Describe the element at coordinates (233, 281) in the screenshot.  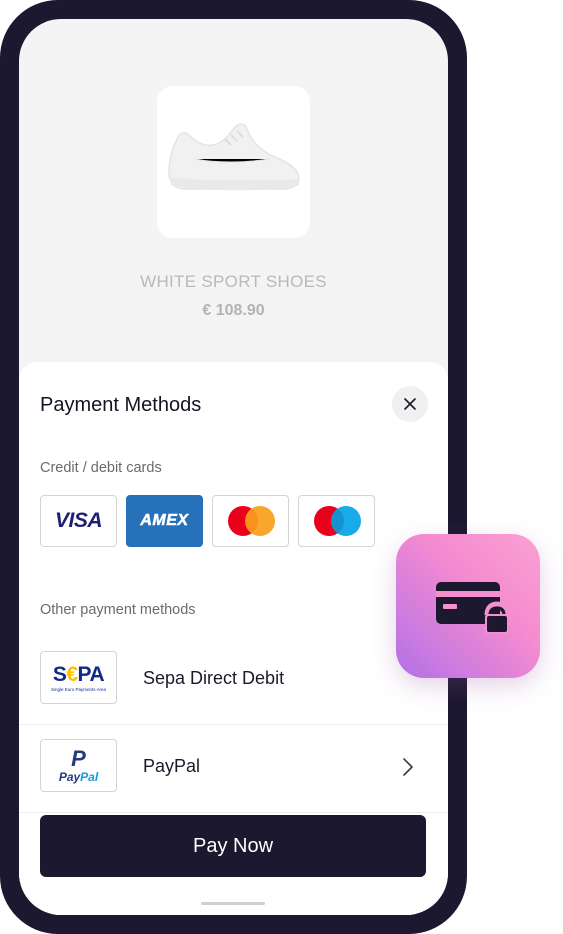
I see `product-name: WHITE SPORT SHOES` at that location.